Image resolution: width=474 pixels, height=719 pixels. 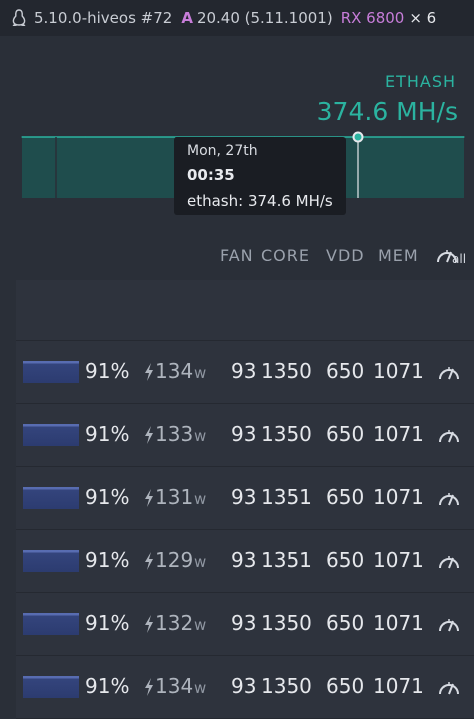 I want to click on amd-driver-label: A, so click(x=187, y=18).